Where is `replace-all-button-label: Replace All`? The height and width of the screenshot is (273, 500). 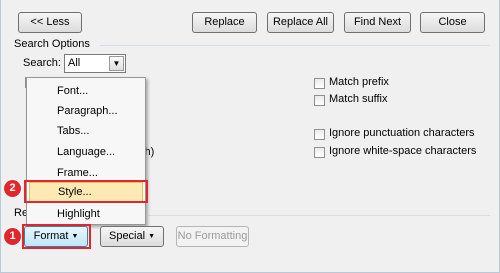 replace-all-button-label: Replace All is located at coordinates (300, 22).